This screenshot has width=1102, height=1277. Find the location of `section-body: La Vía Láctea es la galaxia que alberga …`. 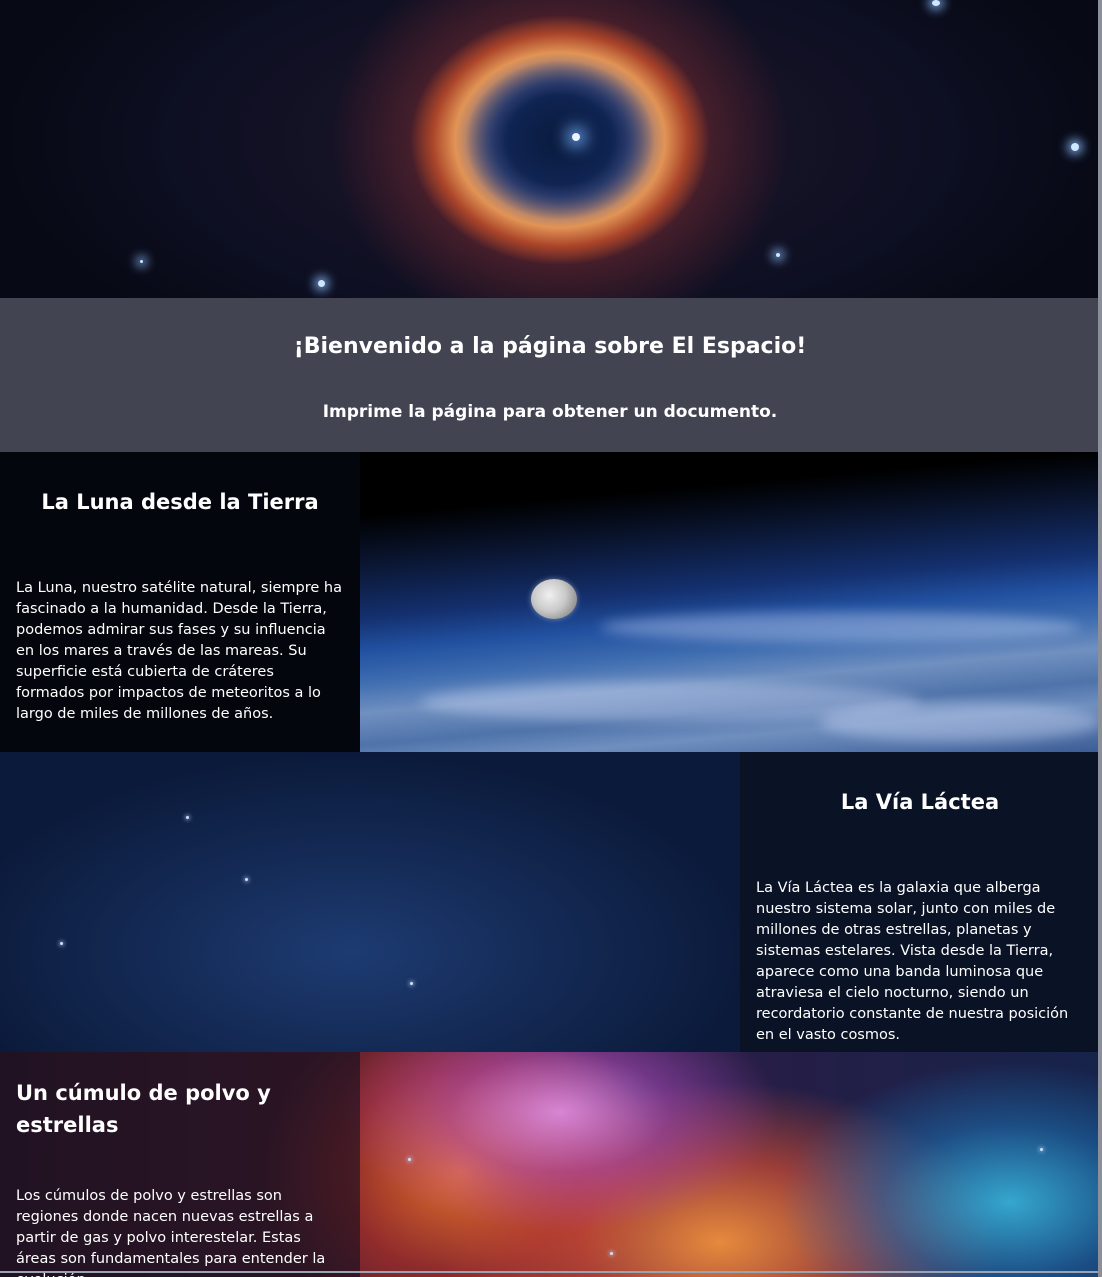

section-body: La Vía Láctea es la galaxia que alberga … is located at coordinates (912, 961).